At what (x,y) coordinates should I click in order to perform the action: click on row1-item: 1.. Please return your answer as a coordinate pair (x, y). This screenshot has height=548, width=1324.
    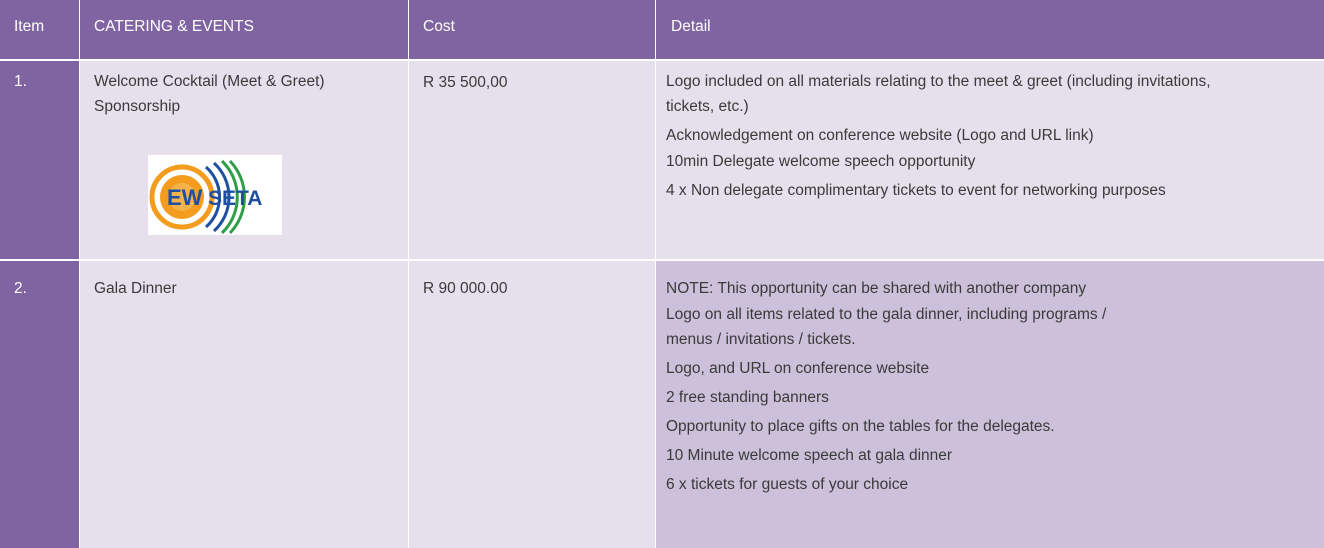
    Looking at the image, I should click on (39, 160).